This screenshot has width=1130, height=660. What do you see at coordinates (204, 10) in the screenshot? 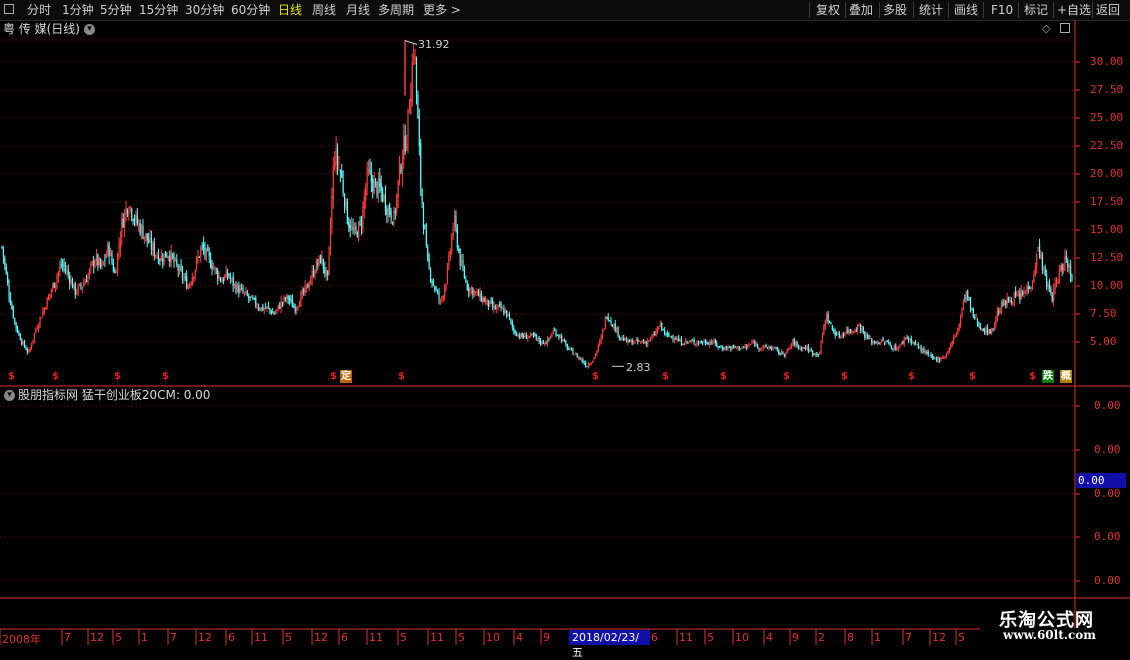
I see `tab-30min: 30分钟` at bounding box center [204, 10].